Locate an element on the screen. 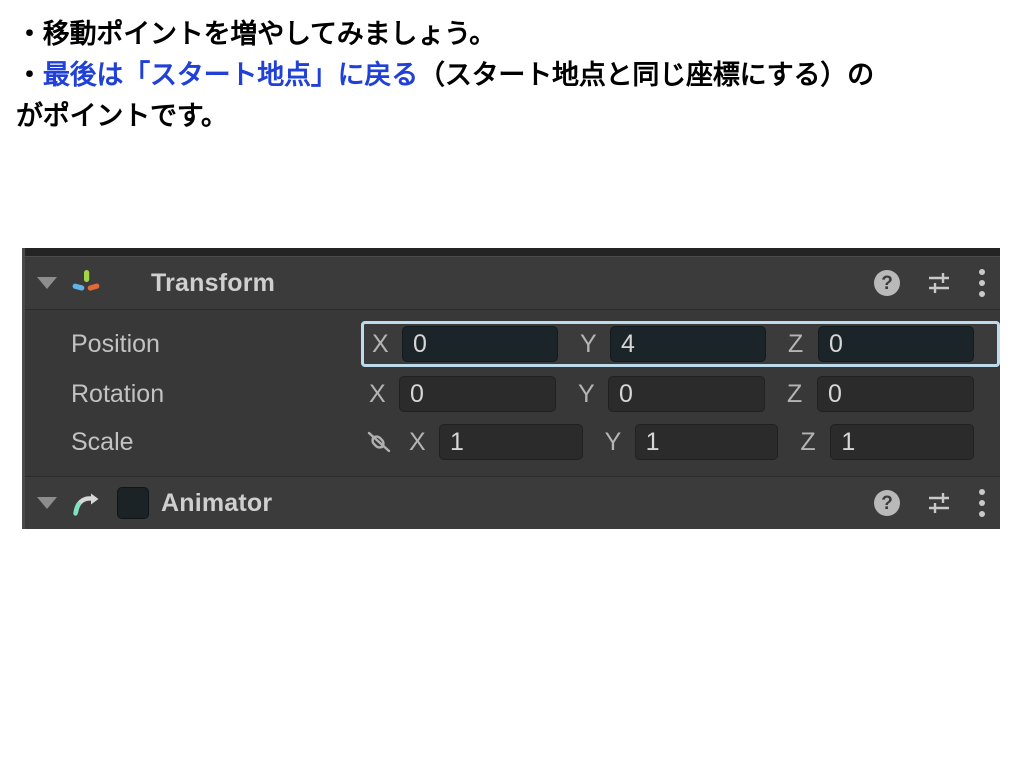 The height and width of the screenshot is (768, 1024). caption-line-3: がポイントです。 is located at coordinates (122, 116).